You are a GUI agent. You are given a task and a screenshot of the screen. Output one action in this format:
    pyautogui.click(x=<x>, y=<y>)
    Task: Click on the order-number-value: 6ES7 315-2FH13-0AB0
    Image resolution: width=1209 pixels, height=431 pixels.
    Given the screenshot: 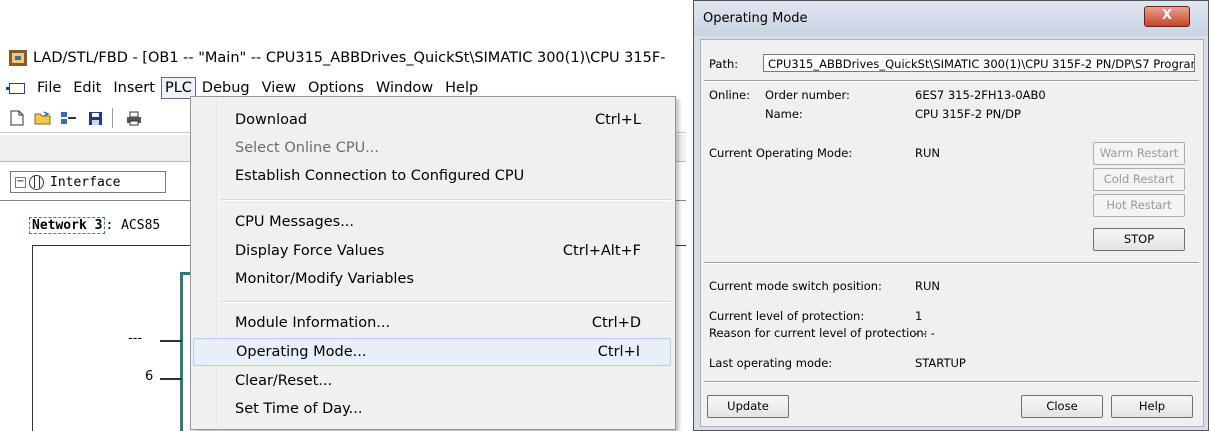 What is the action you would take?
    pyautogui.click(x=980, y=95)
    